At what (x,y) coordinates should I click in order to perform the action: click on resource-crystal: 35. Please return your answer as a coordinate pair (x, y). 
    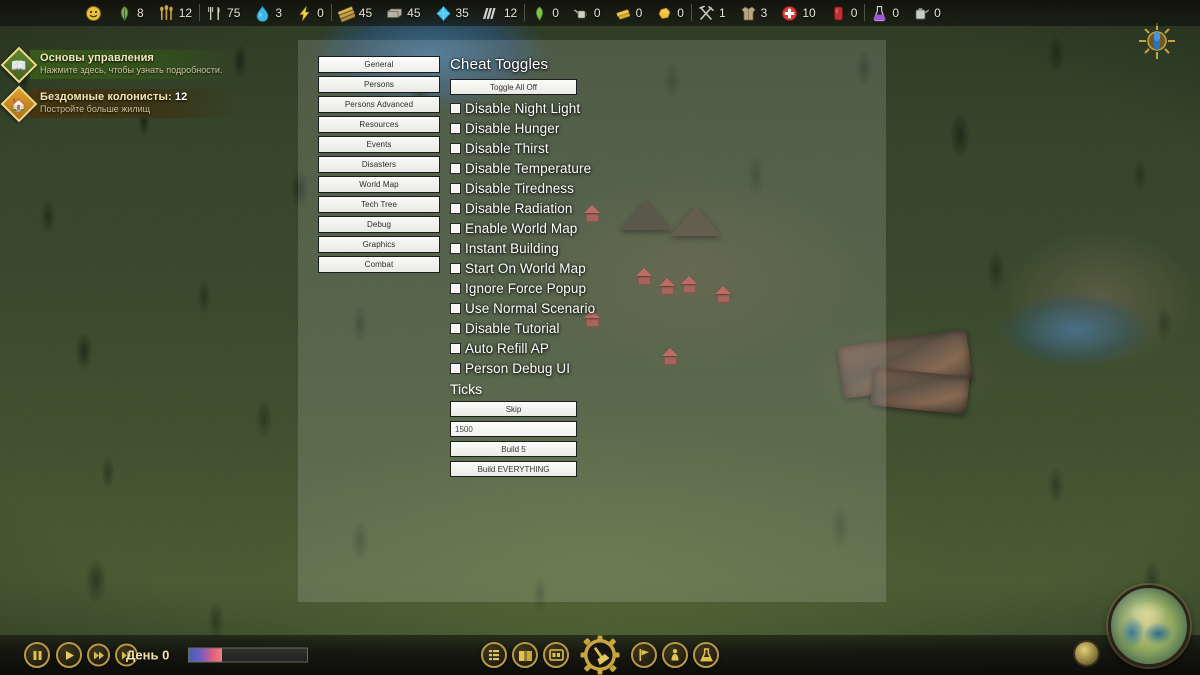
    Looking at the image, I should click on (452, 13).